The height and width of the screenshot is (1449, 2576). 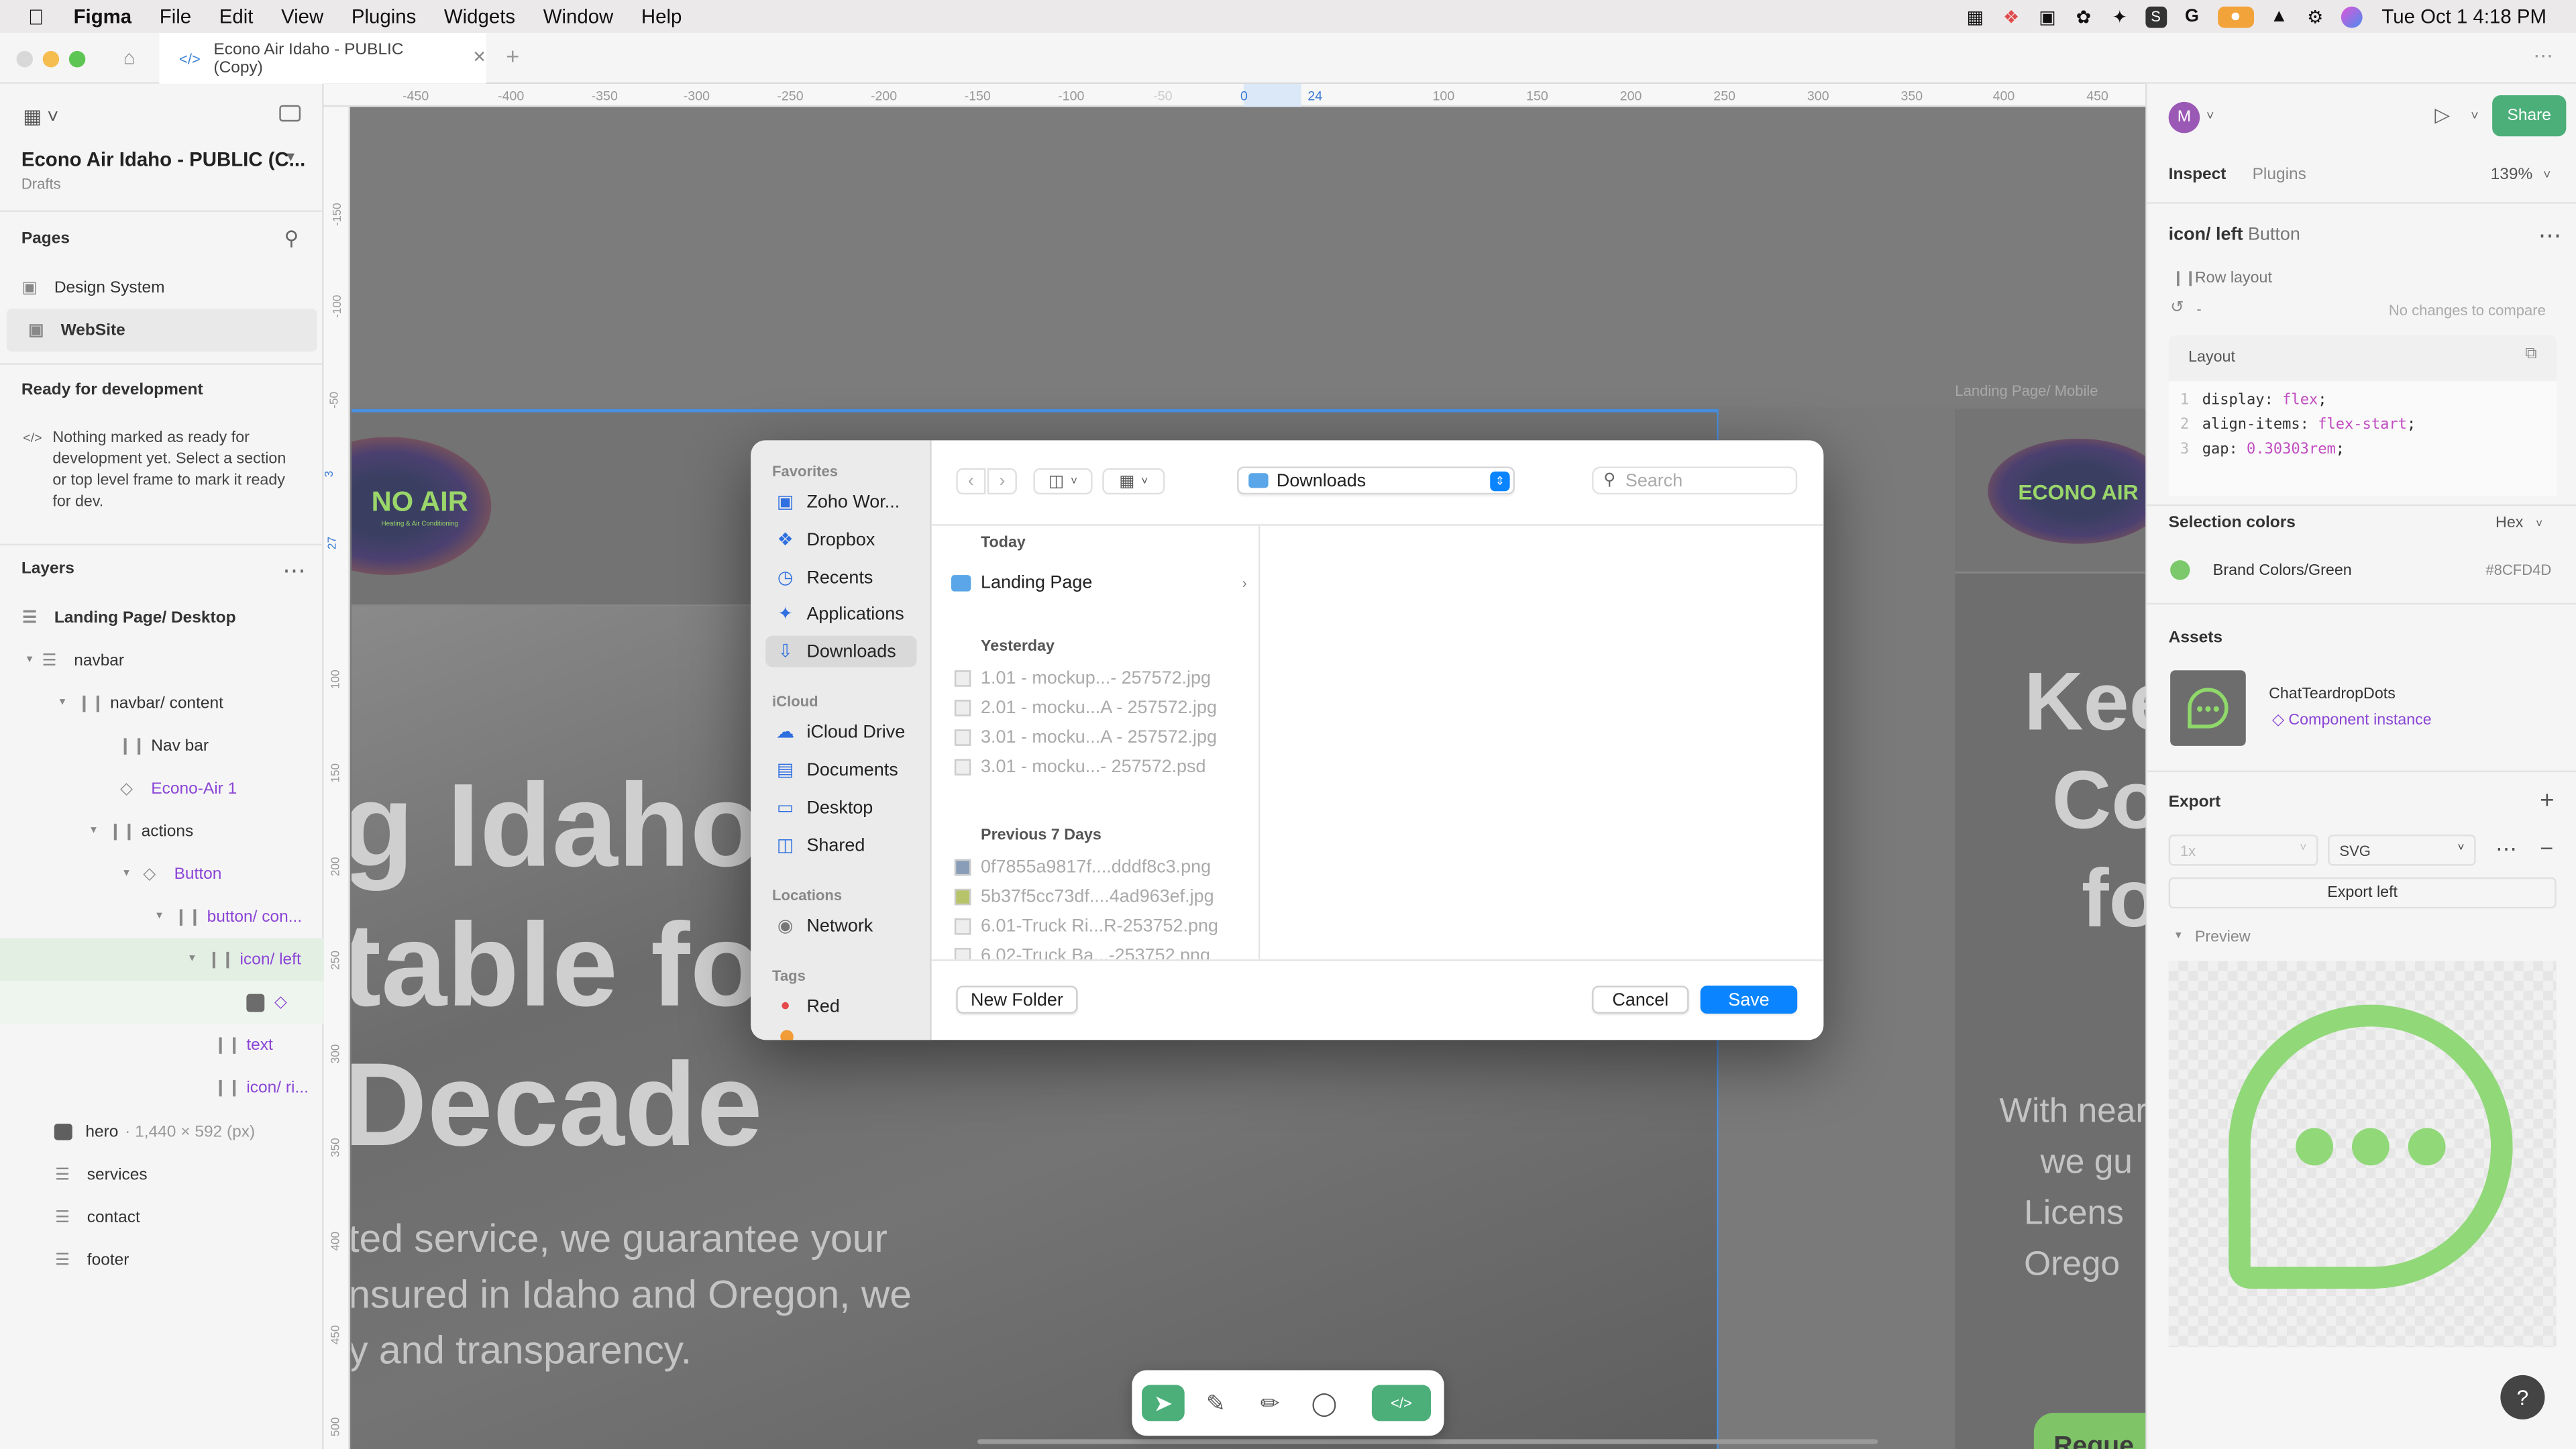 What do you see at coordinates (161, 745) in the screenshot?
I see `layer-nav-bar: ❙❙ Nav bar` at bounding box center [161, 745].